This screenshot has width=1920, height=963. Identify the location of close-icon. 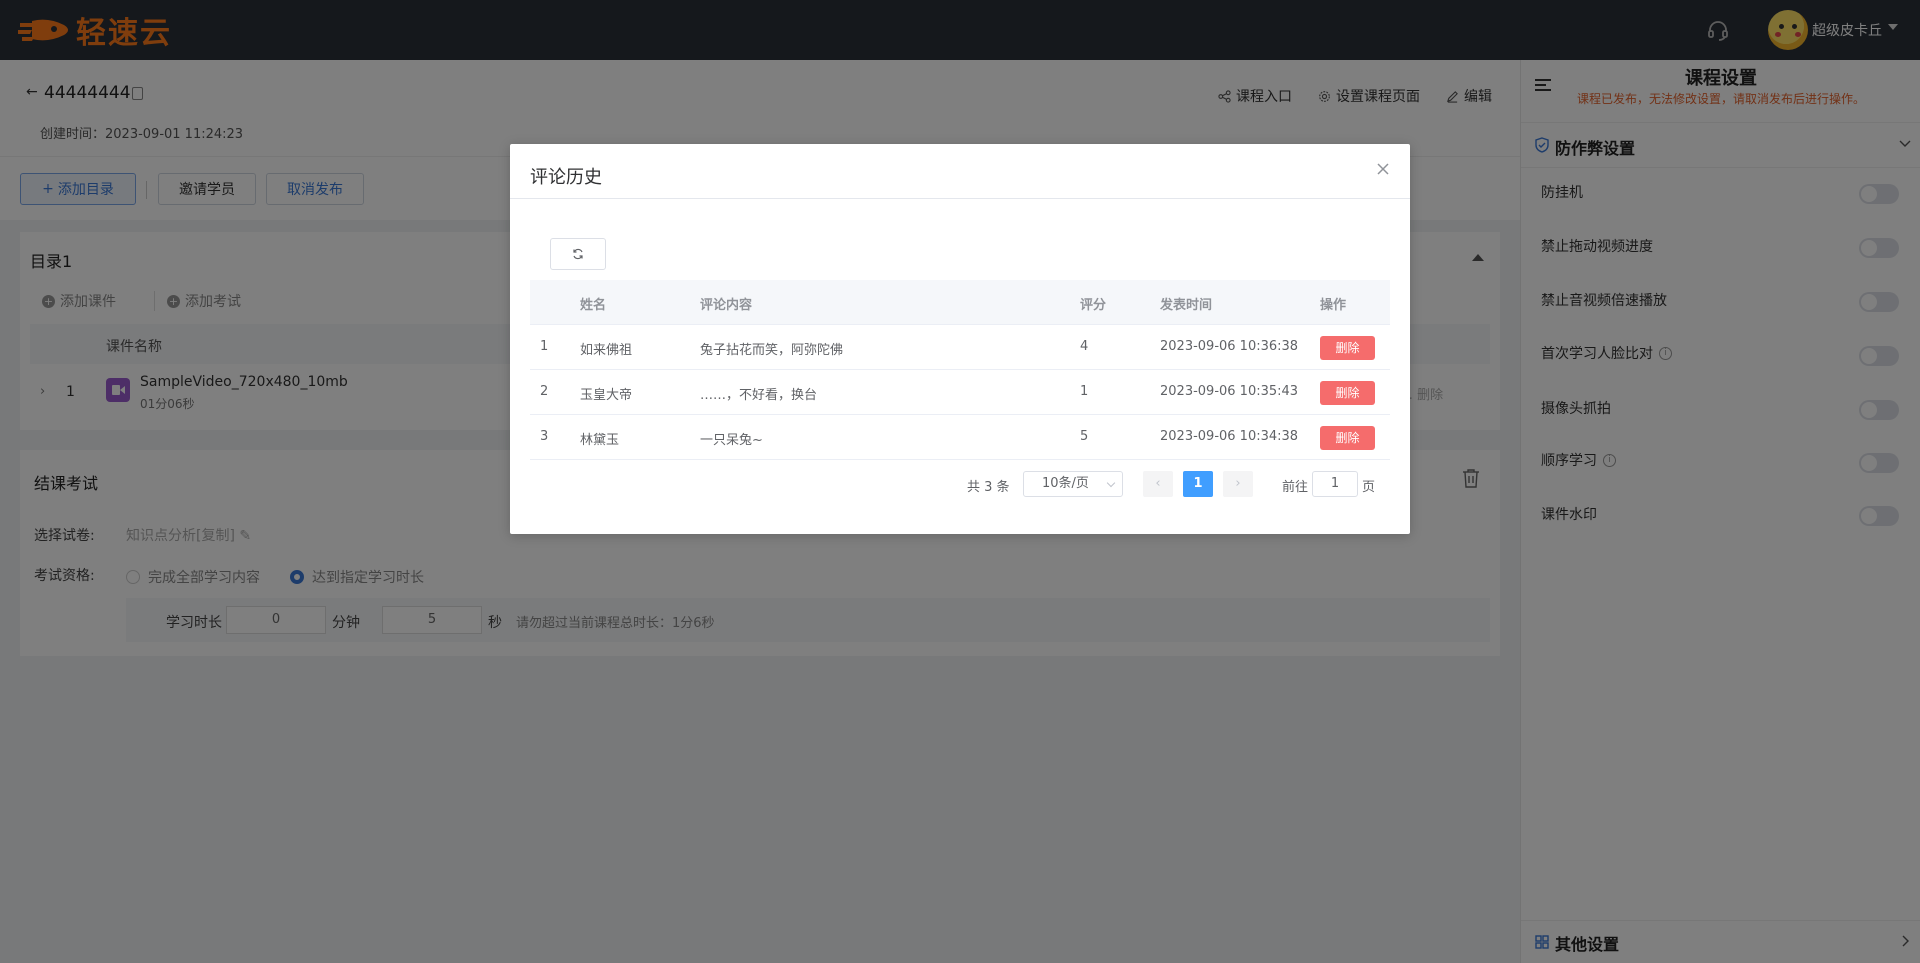
(1383, 169).